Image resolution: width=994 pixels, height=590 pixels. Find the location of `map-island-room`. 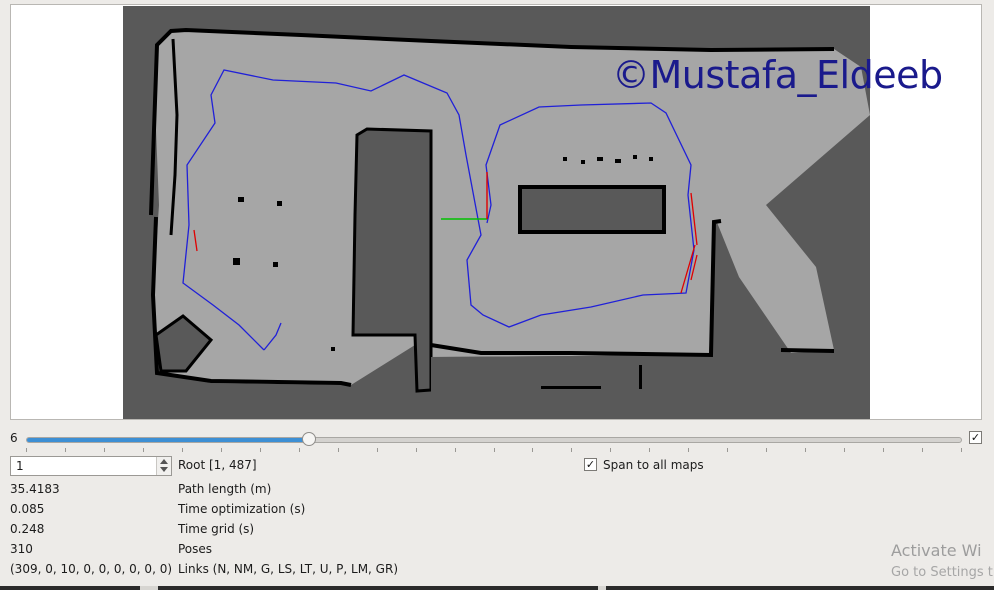

map-island-room is located at coordinates (592, 209).